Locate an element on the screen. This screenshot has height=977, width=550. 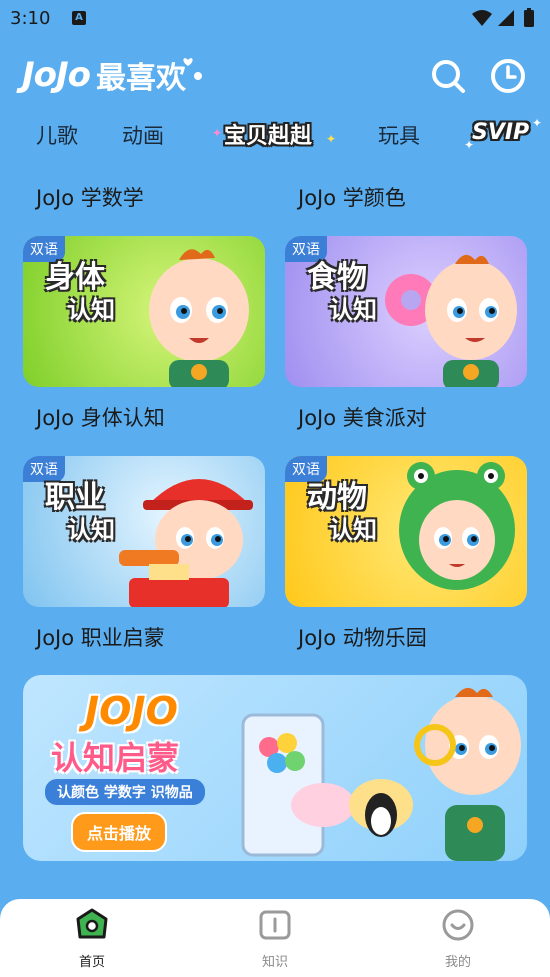
heart-icon is located at coordinates (193, 69).